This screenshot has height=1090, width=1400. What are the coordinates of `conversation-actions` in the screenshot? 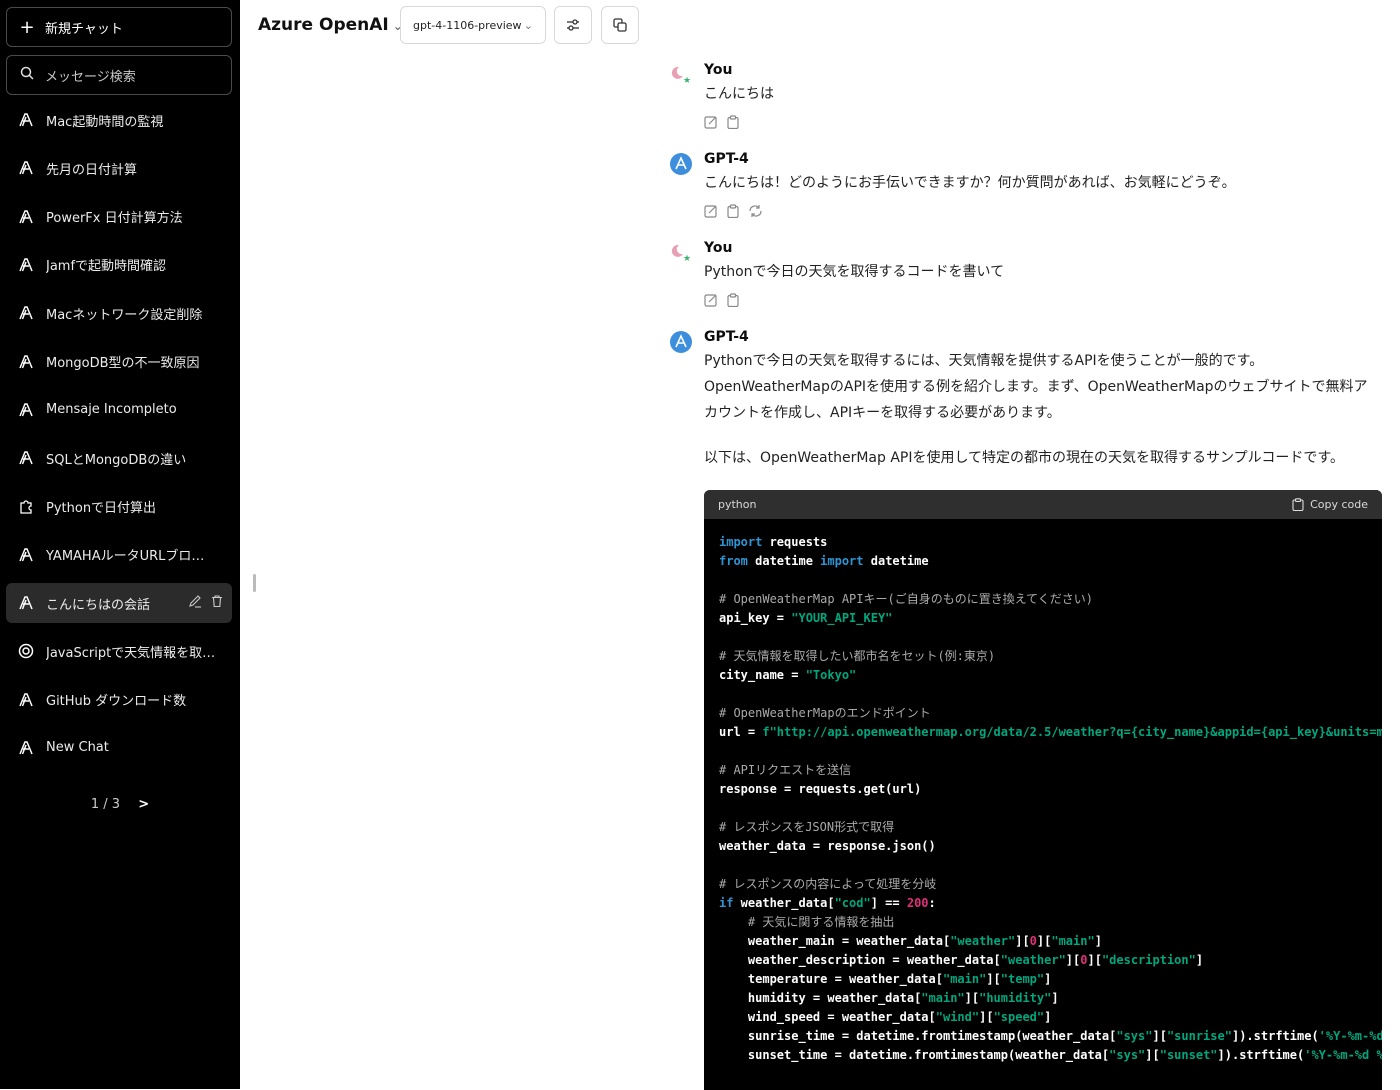 It's located at (206, 603).